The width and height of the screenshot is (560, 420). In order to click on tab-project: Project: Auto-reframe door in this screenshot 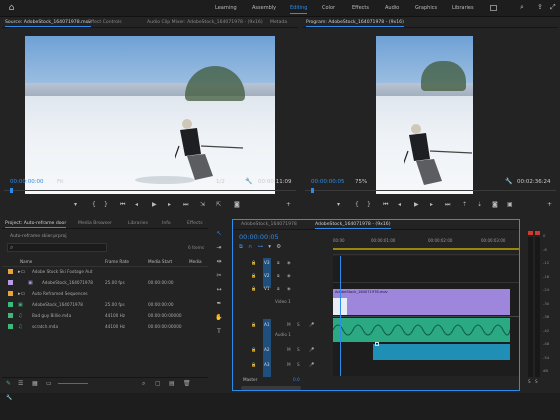, I will do `click(36, 224)`.